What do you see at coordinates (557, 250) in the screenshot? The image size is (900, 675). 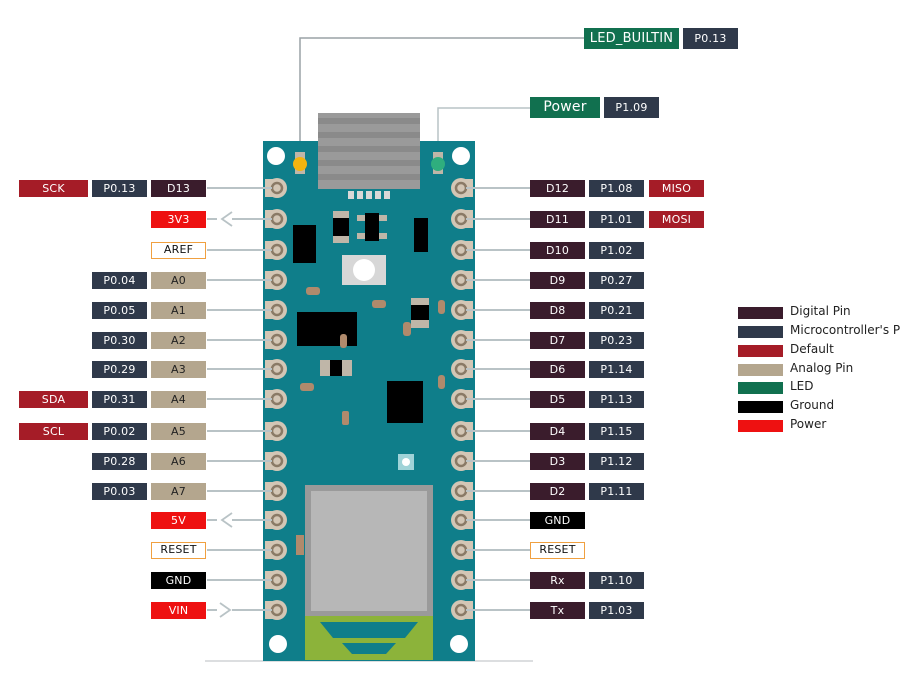 I see `right-pin-d10: D10` at bounding box center [557, 250].